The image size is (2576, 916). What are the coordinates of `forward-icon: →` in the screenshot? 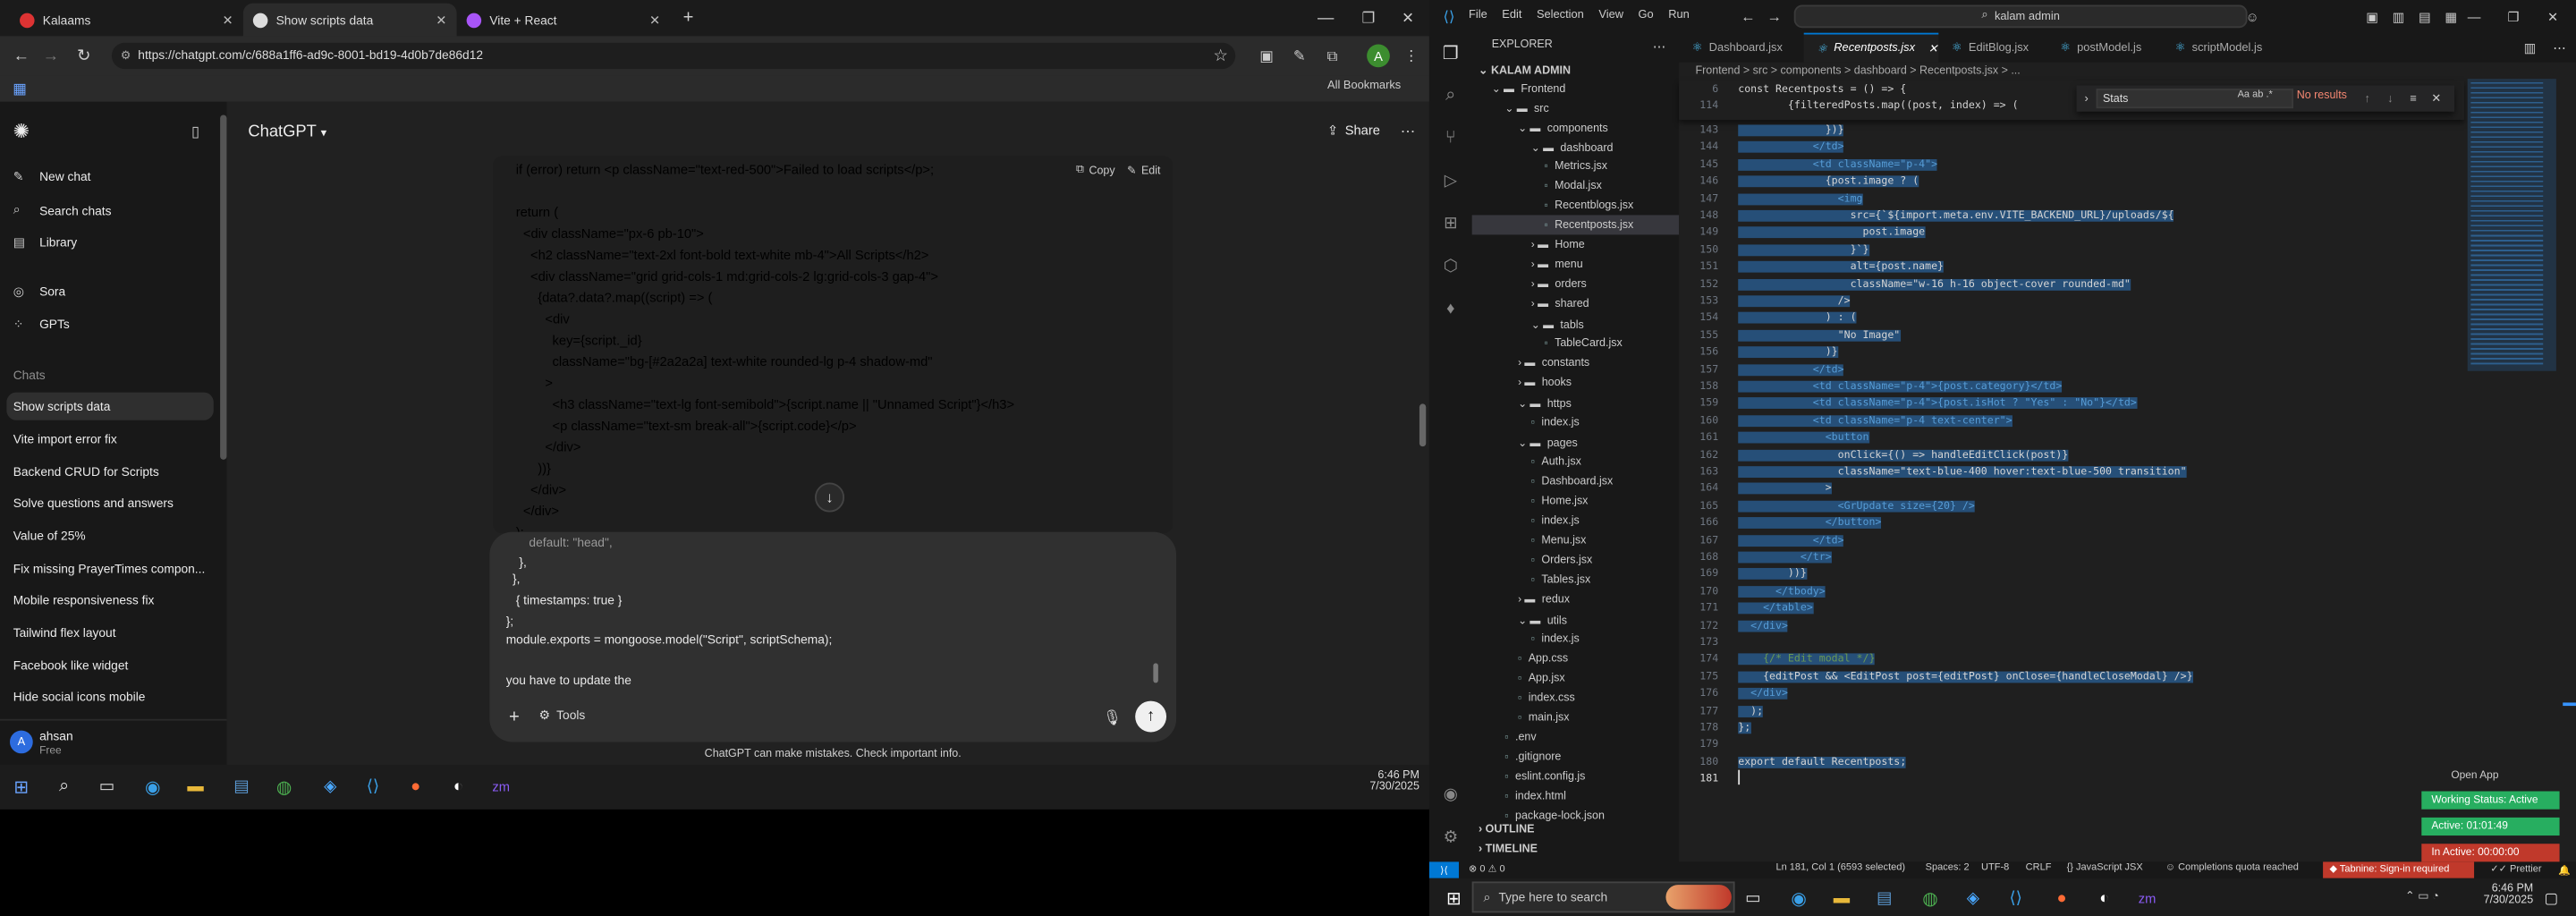 It's located at (51, 56).